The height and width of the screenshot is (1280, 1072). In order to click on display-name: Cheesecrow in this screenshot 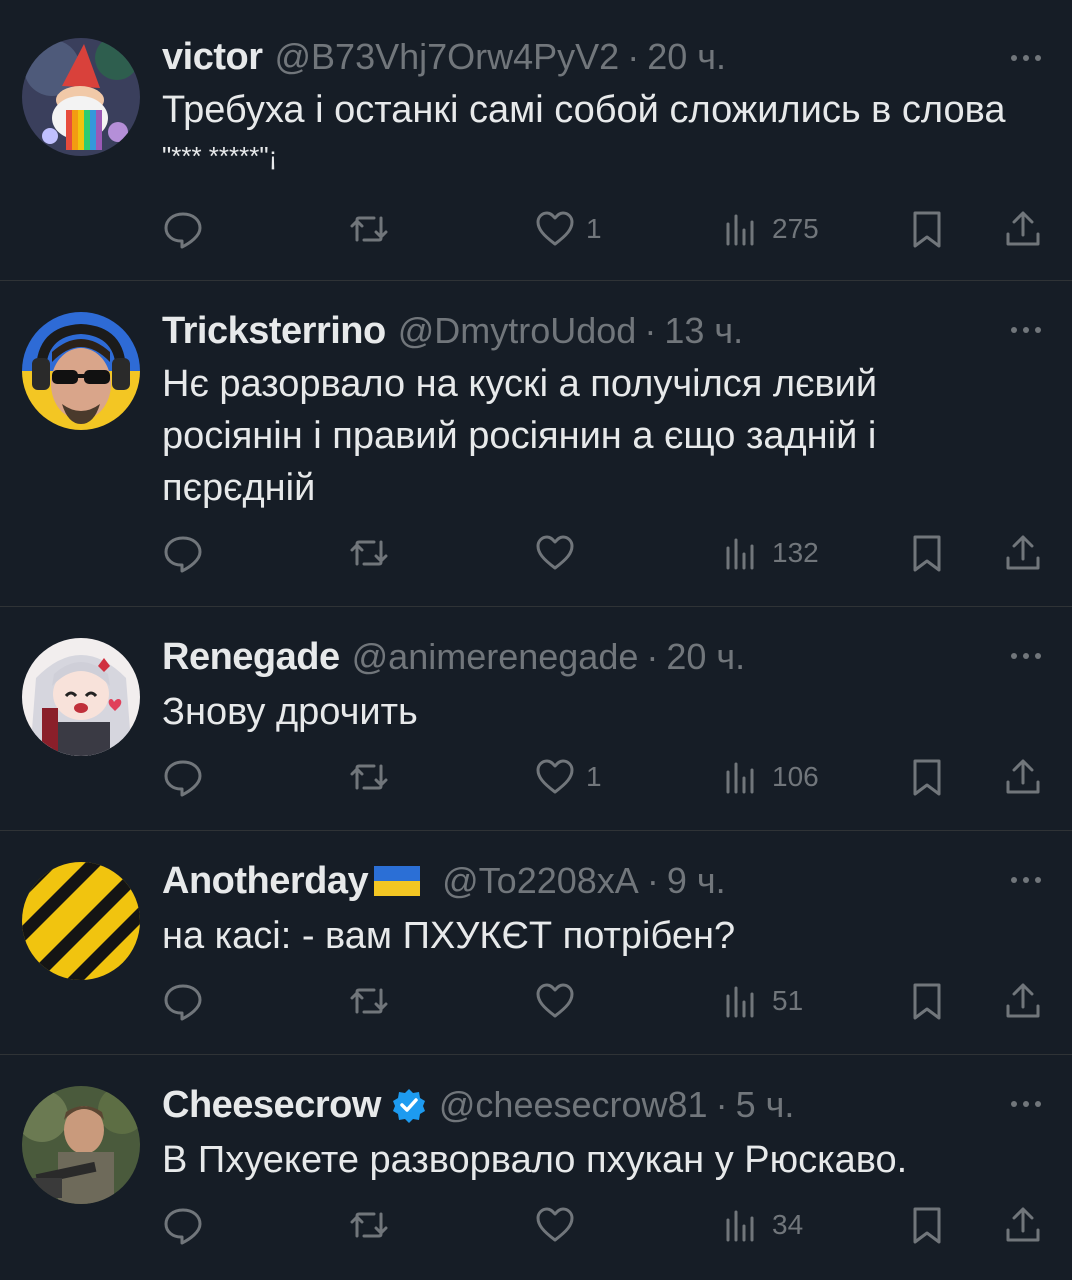, I will do `click(271, 1105)`.